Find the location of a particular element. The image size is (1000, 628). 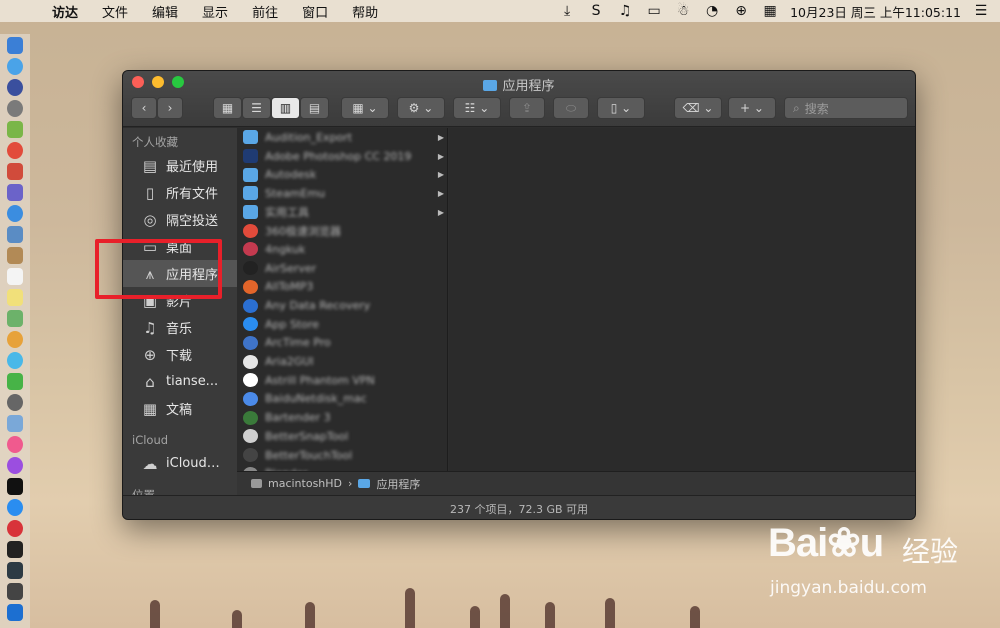

menu-edit: 编辑 is located at coordinates (165, 11).